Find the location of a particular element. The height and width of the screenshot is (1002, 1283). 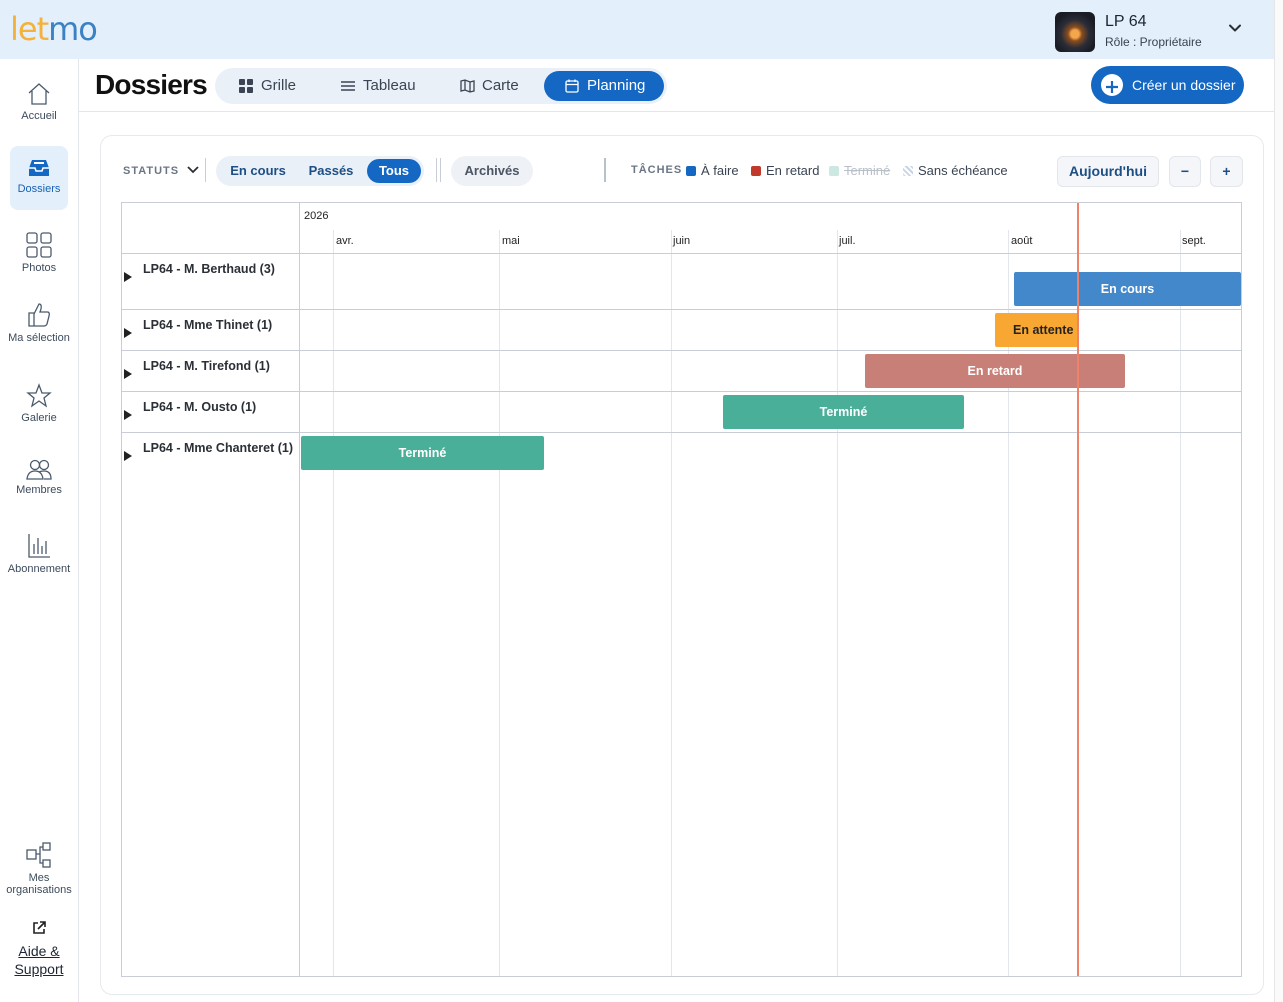

letmo-logo: letmo is located at coordinates (54, 29).